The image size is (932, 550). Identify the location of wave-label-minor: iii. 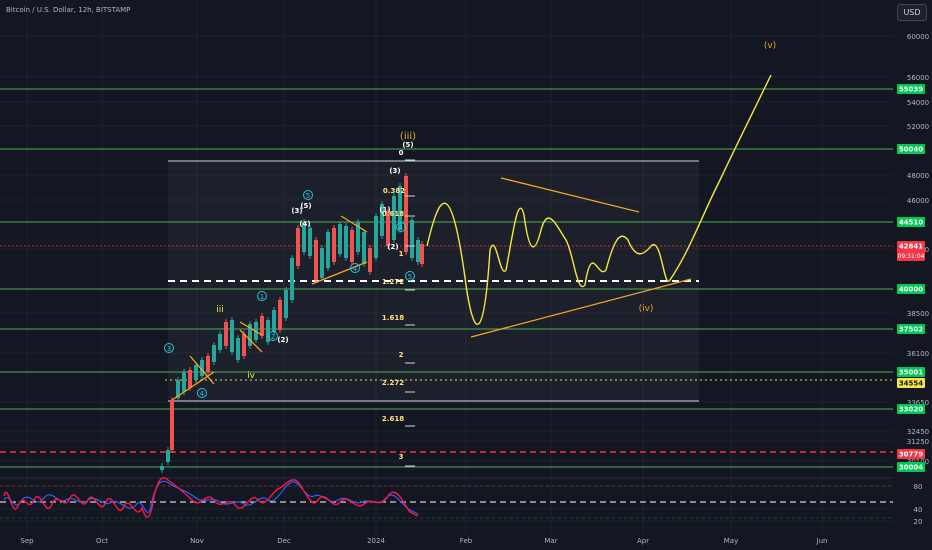
(220, 310).